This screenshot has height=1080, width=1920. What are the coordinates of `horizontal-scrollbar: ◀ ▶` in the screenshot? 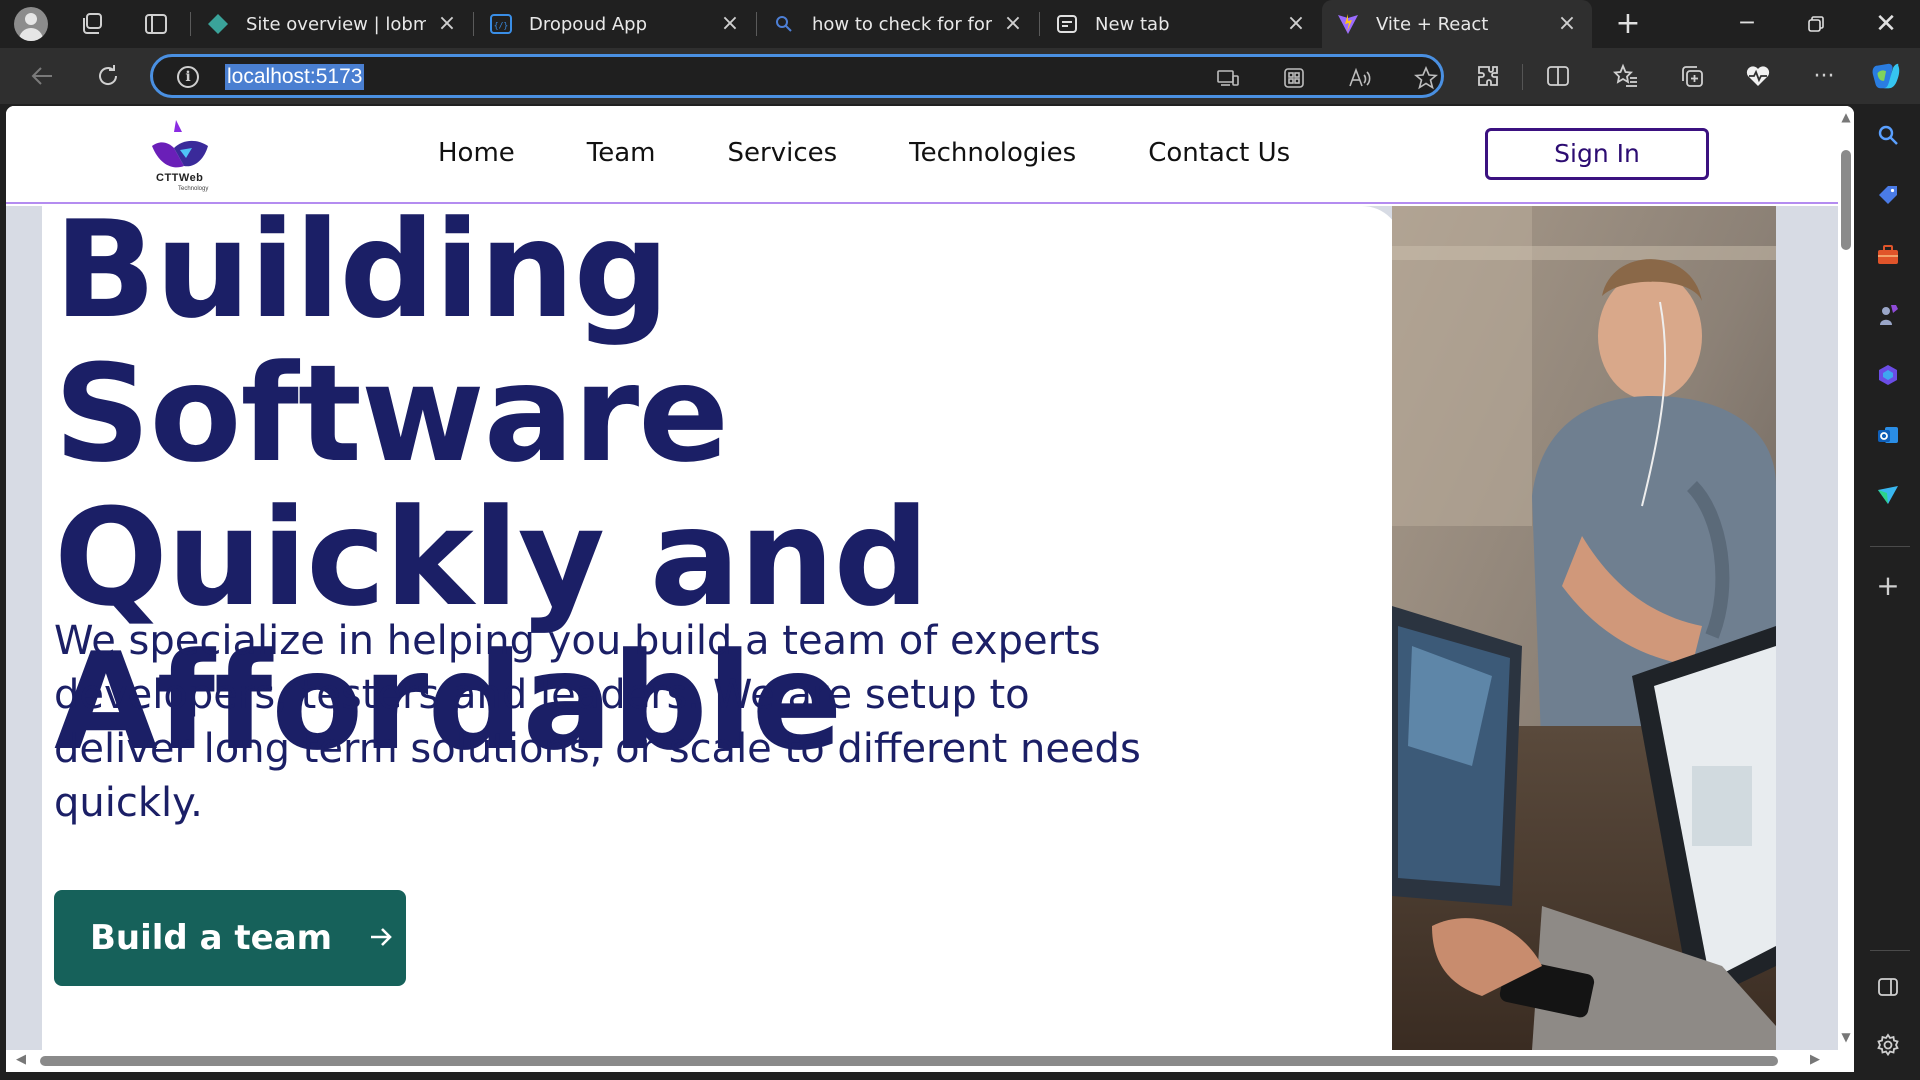 It's located at (930, 1061).